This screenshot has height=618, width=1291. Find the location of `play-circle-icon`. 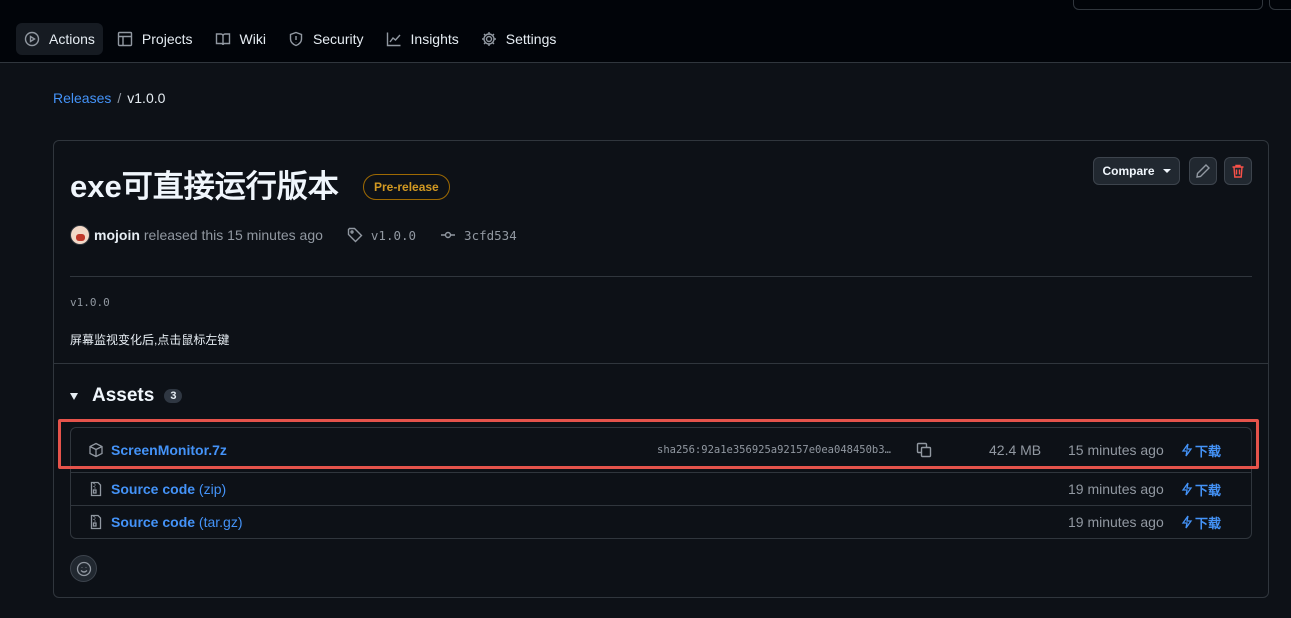

play-circle-icon is located at coordinates (32, 39).